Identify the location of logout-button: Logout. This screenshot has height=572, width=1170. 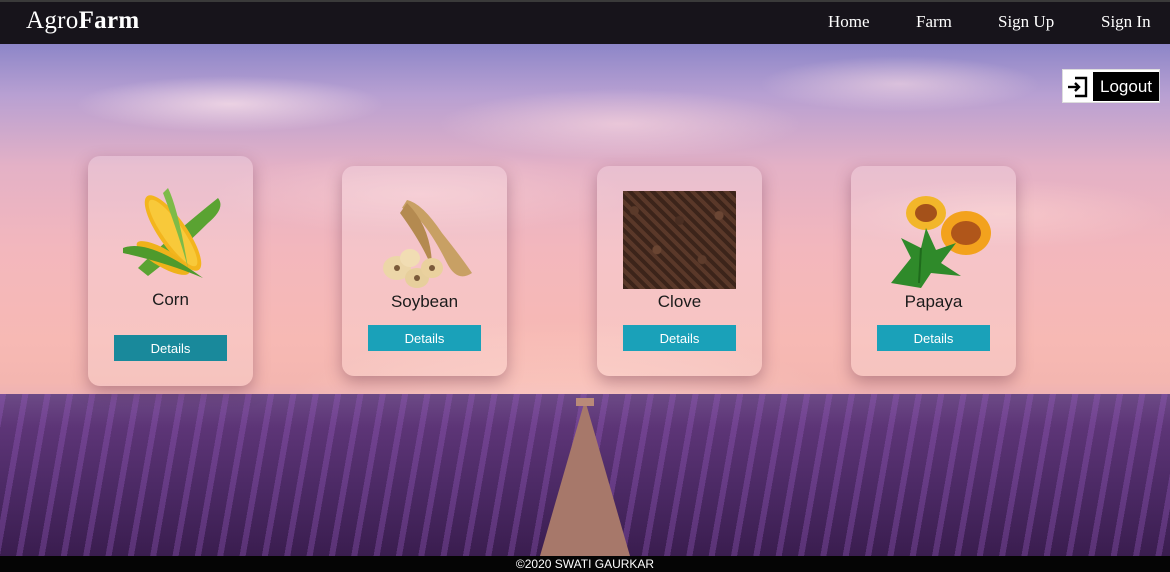
(1111, 86).